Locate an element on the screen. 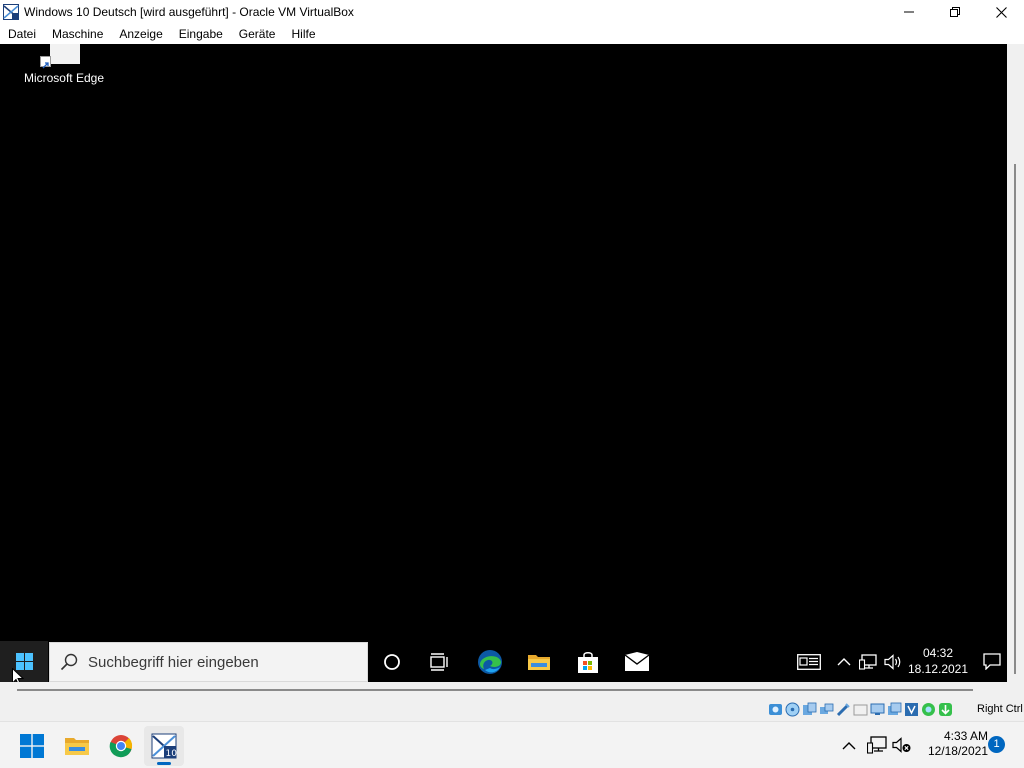 This screenshot has height=768, width=1024. menu-eingabe: Eingabe is located at coordinates (201, 34).